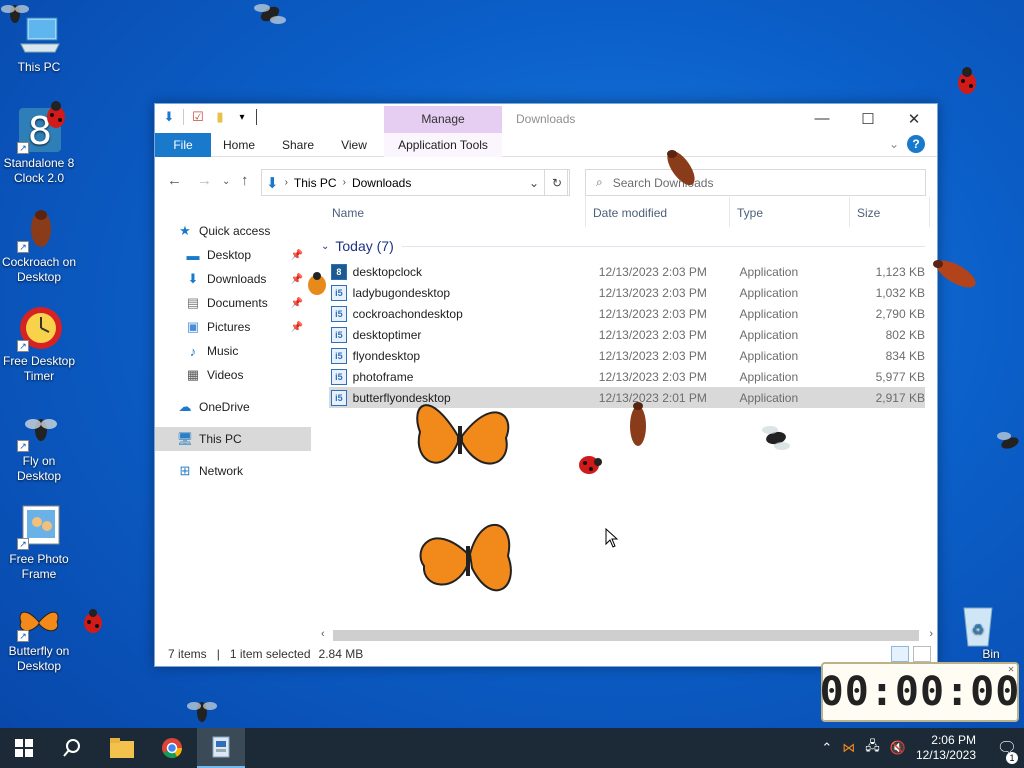 The width and height of the screenshot is (1024, 768). Describe the element at coordinates (348, 213) in the screenshot. I see `column-name: Name` at that location.